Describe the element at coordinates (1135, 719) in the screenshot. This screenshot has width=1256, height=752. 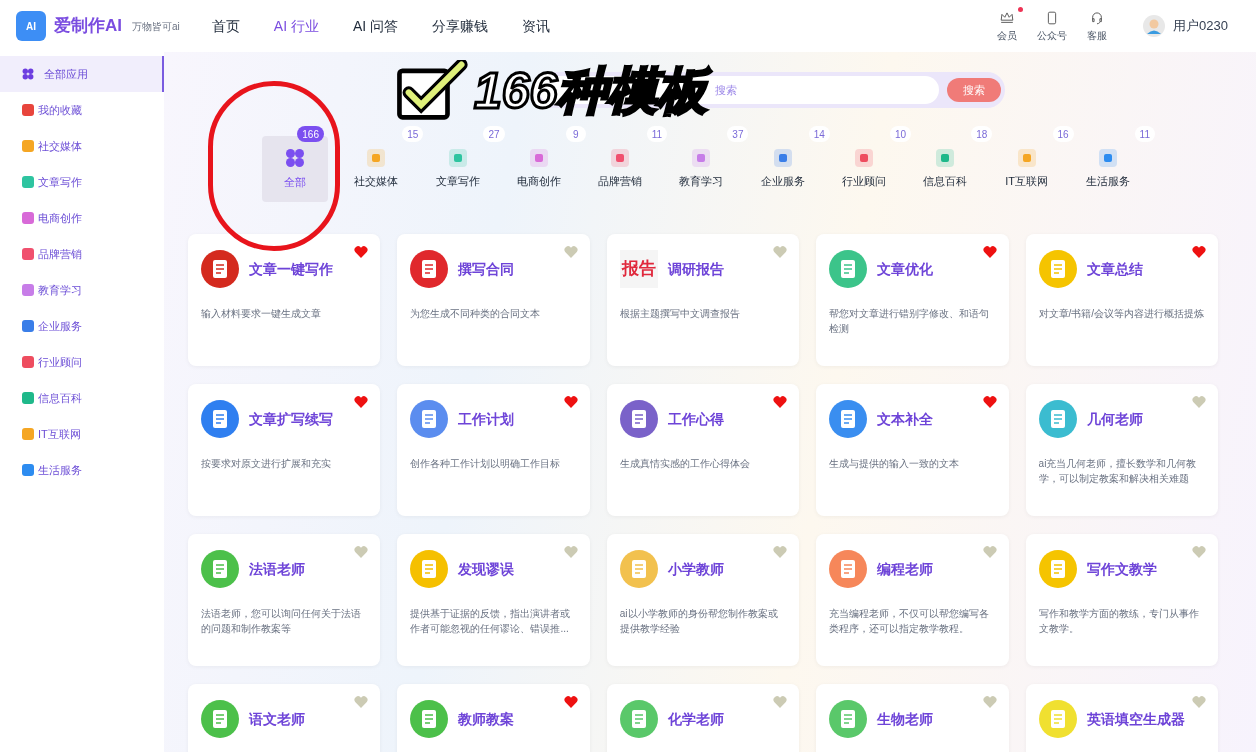
I see `card-title: 英语填空生成器` at that location.